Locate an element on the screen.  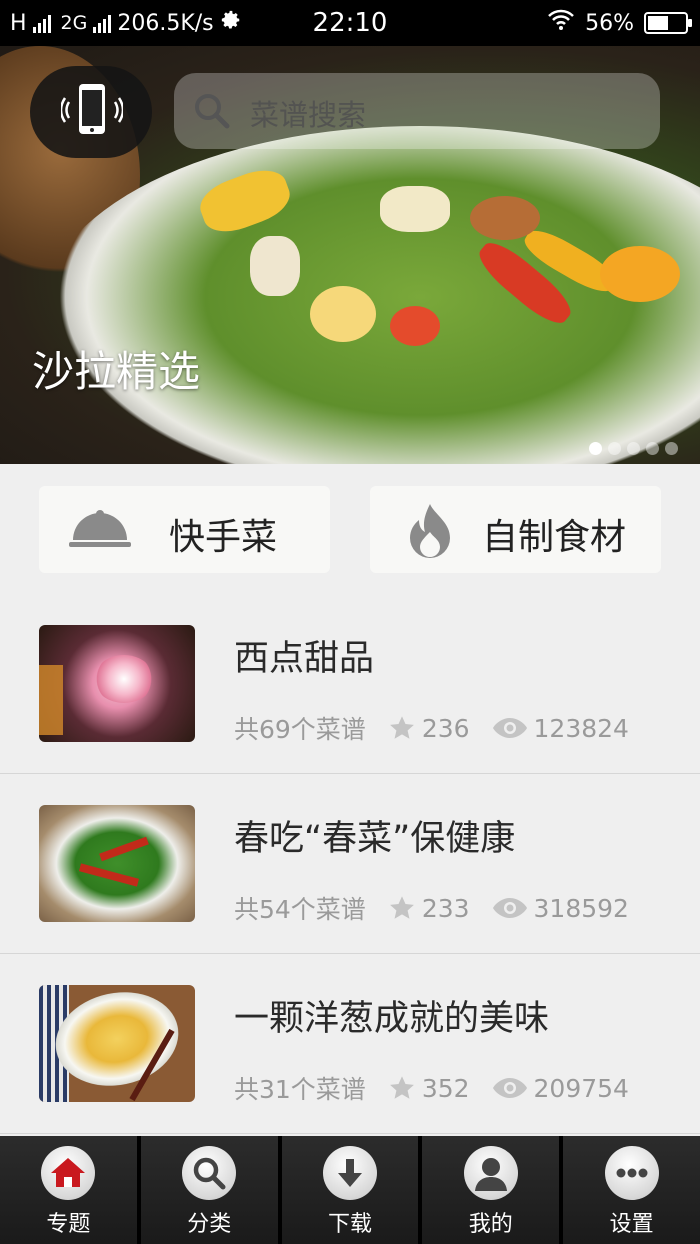
tab-topics: 专题 is located at coordinates (70, 1190).